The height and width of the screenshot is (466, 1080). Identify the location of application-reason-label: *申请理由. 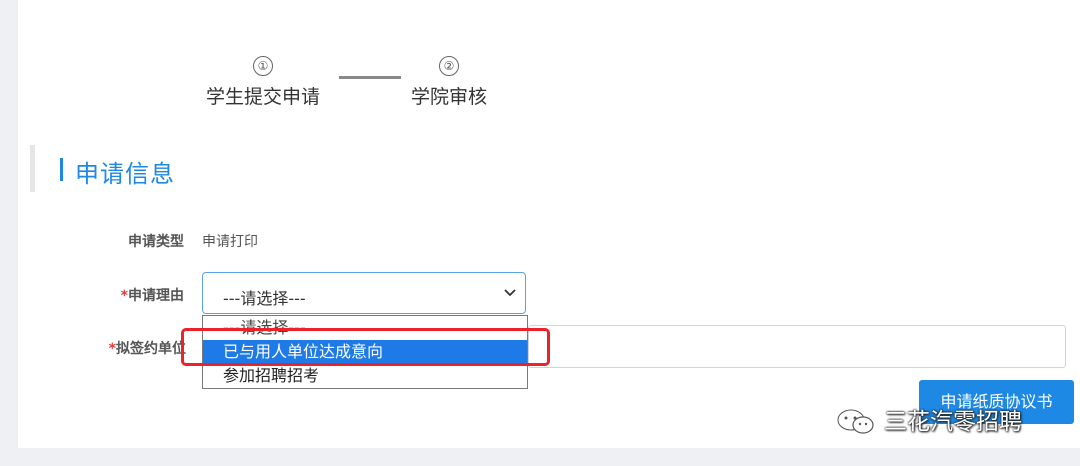
(137, 295).